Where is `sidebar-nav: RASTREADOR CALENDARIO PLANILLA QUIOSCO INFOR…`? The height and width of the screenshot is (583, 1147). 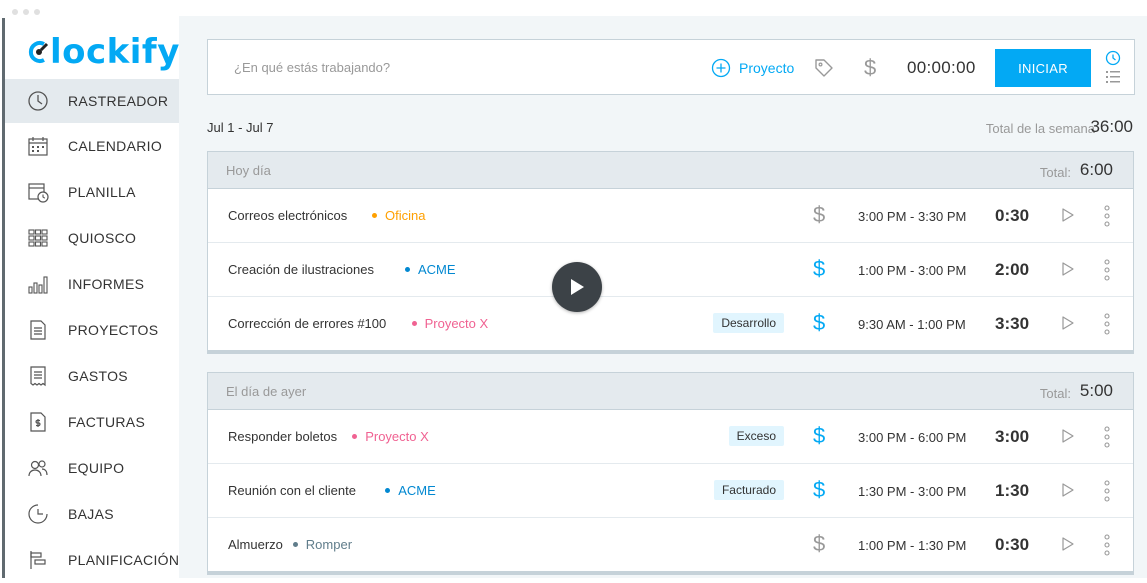
sidebar-nav: RASTREADOR CALENDARIO PLANILLA QUIOSCO INFOR… is located at coordinates (97, 331).